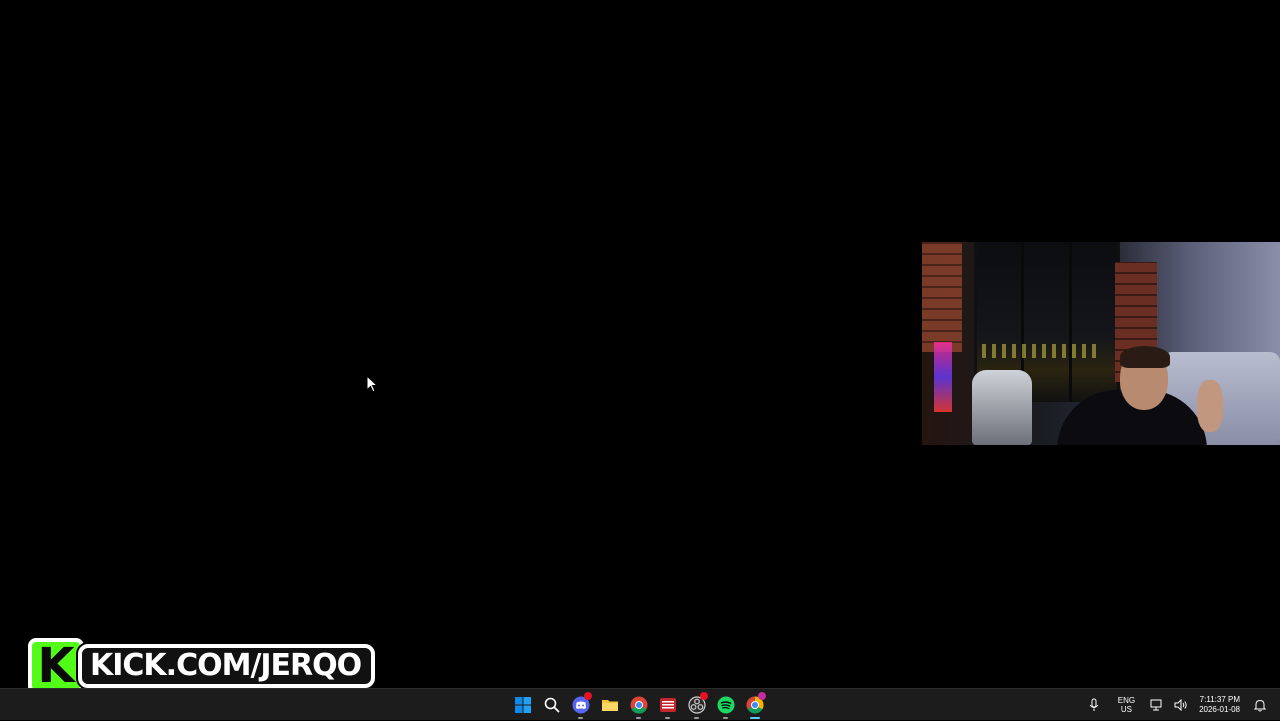  Describe the element at coordinates (704, 696) in the screenshot. I see `obs-badge` at that location.